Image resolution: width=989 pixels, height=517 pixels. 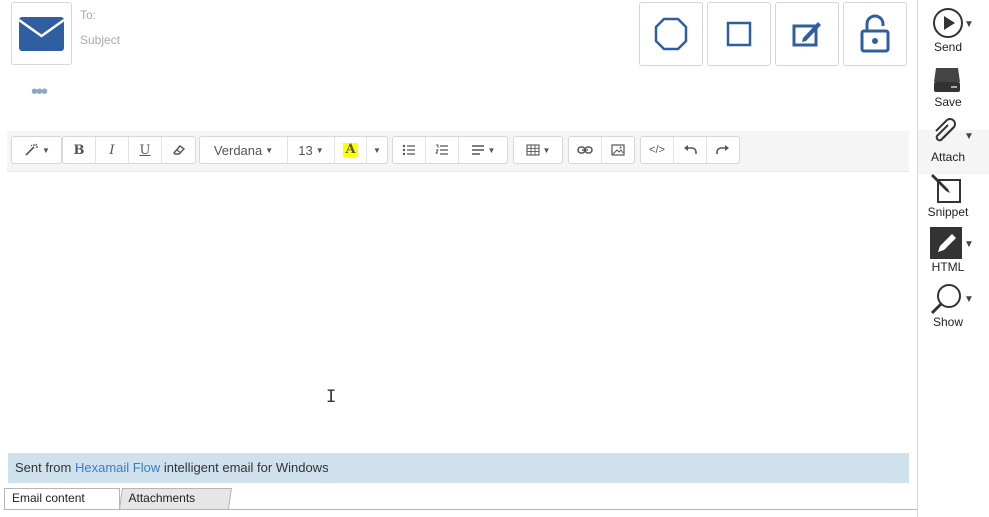 I want to click on select-button, so click(x=739, y=34).